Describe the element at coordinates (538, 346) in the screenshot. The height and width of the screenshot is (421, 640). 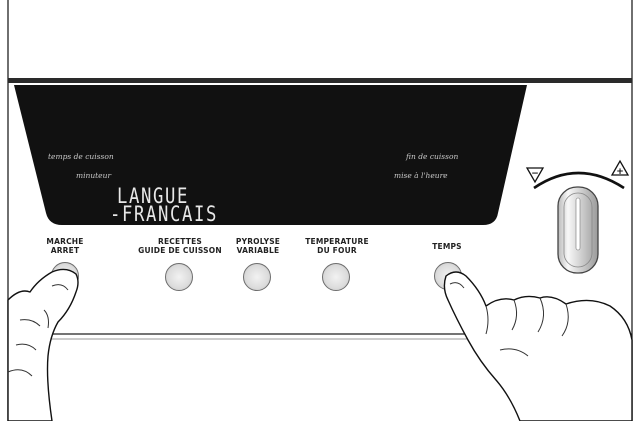
I see `pointing-hand-icon` at that location.